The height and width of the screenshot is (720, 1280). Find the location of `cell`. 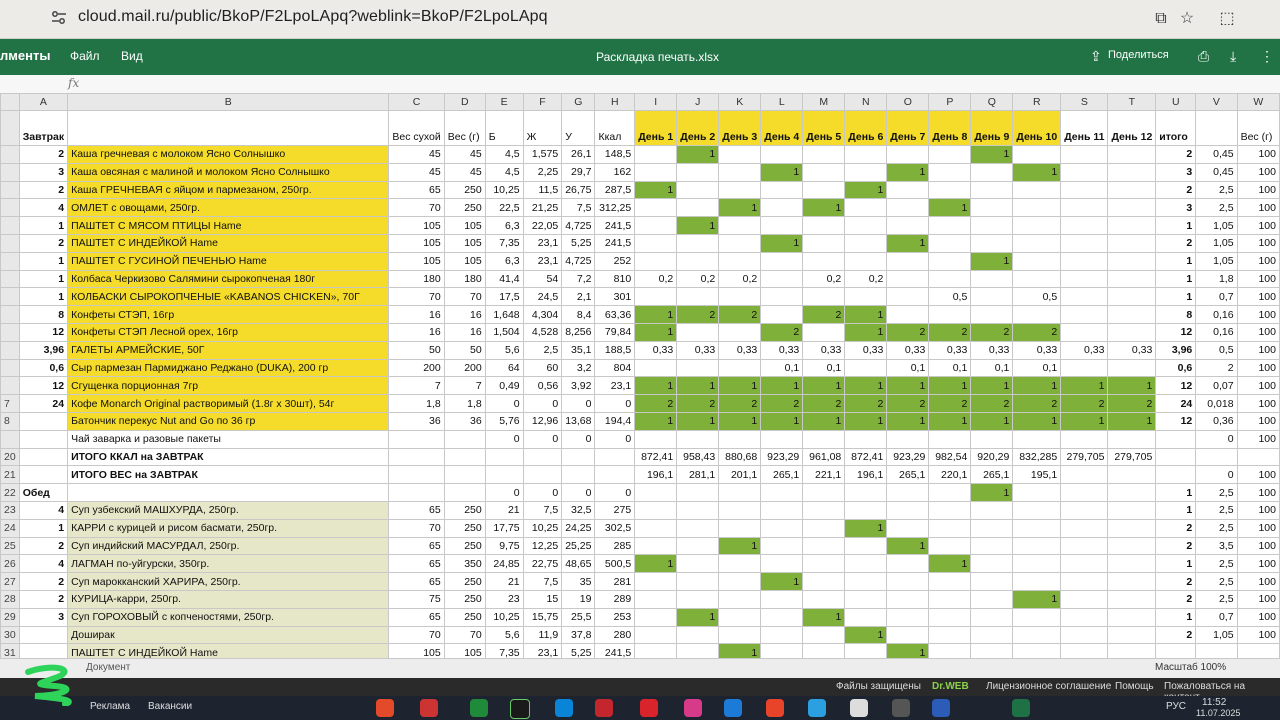

cell is located at coordinates (228, 128).